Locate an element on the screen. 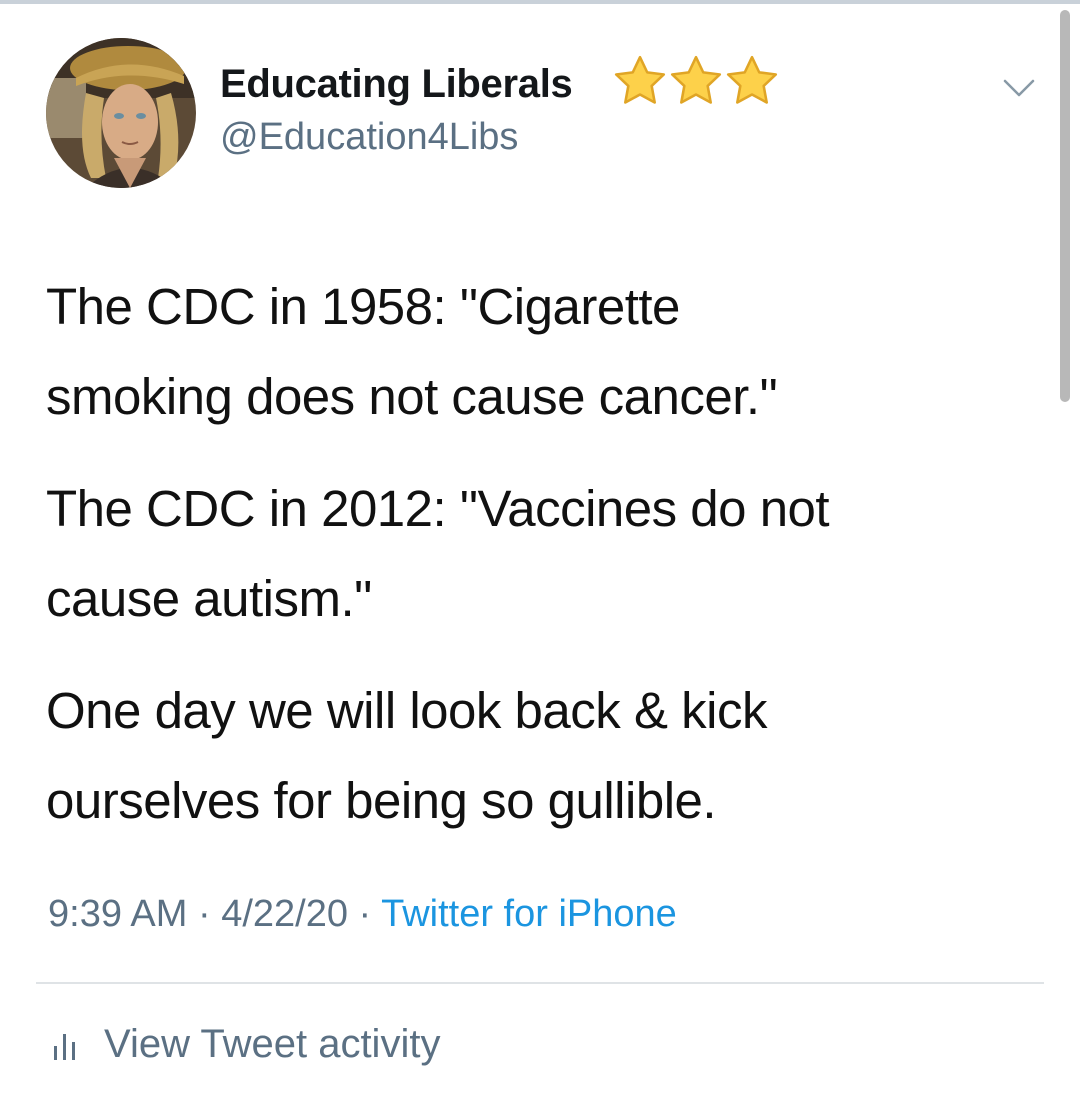 Image resolution: width=1080 pixels, height=1100 pixels. bar-chart-icon is located at coordinates (64, 1046).